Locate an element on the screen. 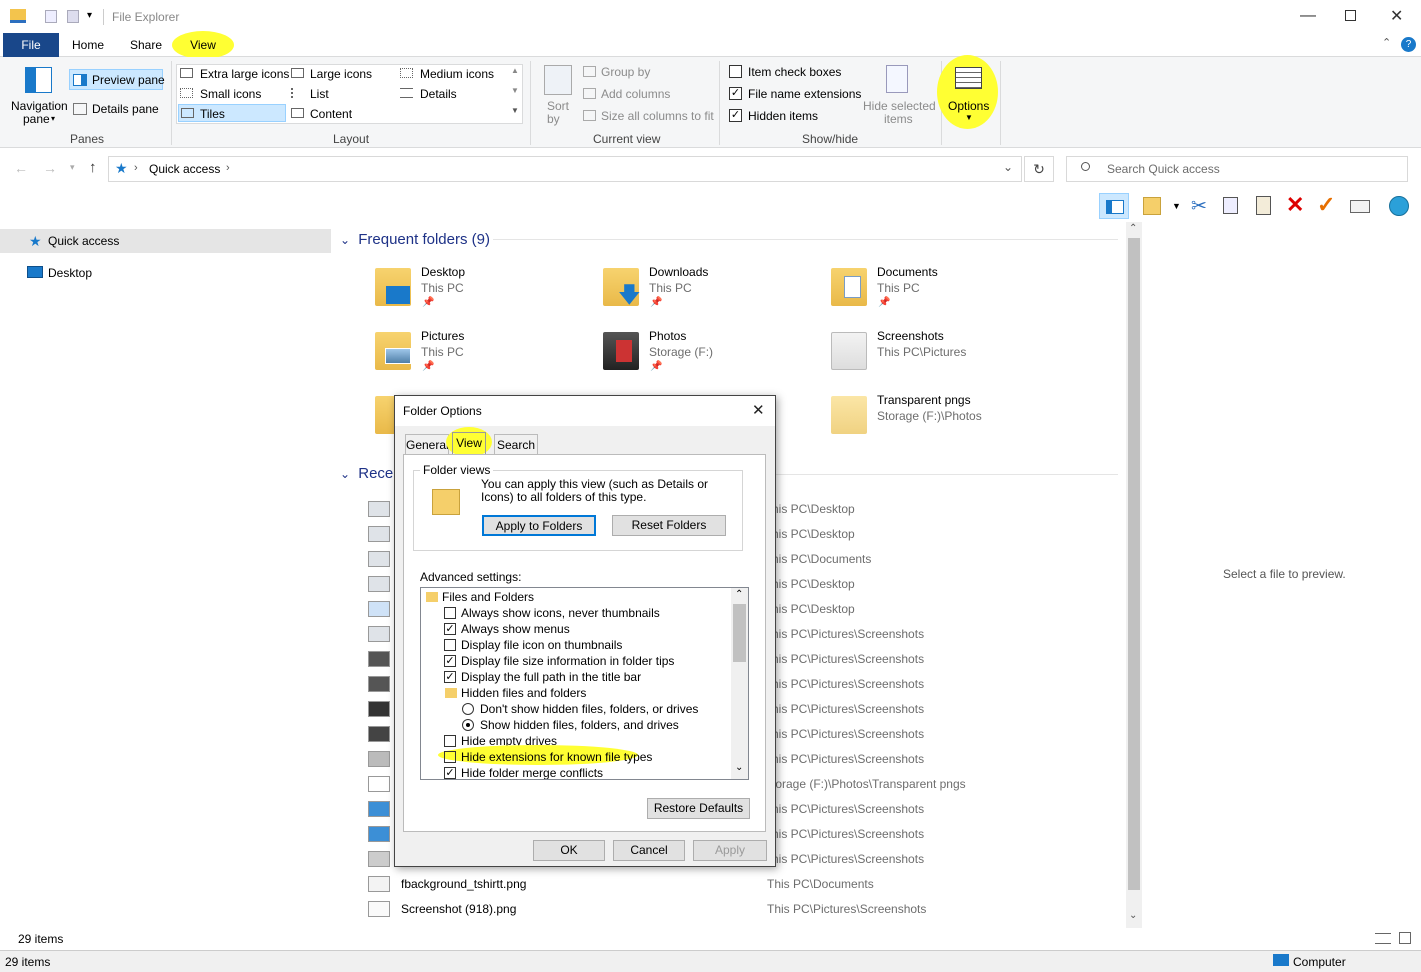  paste-icon is located at coordinates (1263, 205).